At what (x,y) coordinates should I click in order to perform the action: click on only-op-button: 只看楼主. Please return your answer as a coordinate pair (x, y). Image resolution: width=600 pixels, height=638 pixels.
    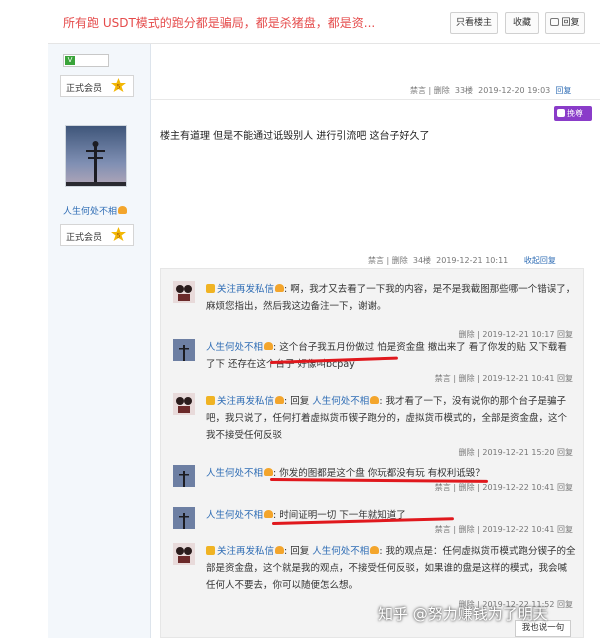
    Looking at the image, I should click on (474, 23).